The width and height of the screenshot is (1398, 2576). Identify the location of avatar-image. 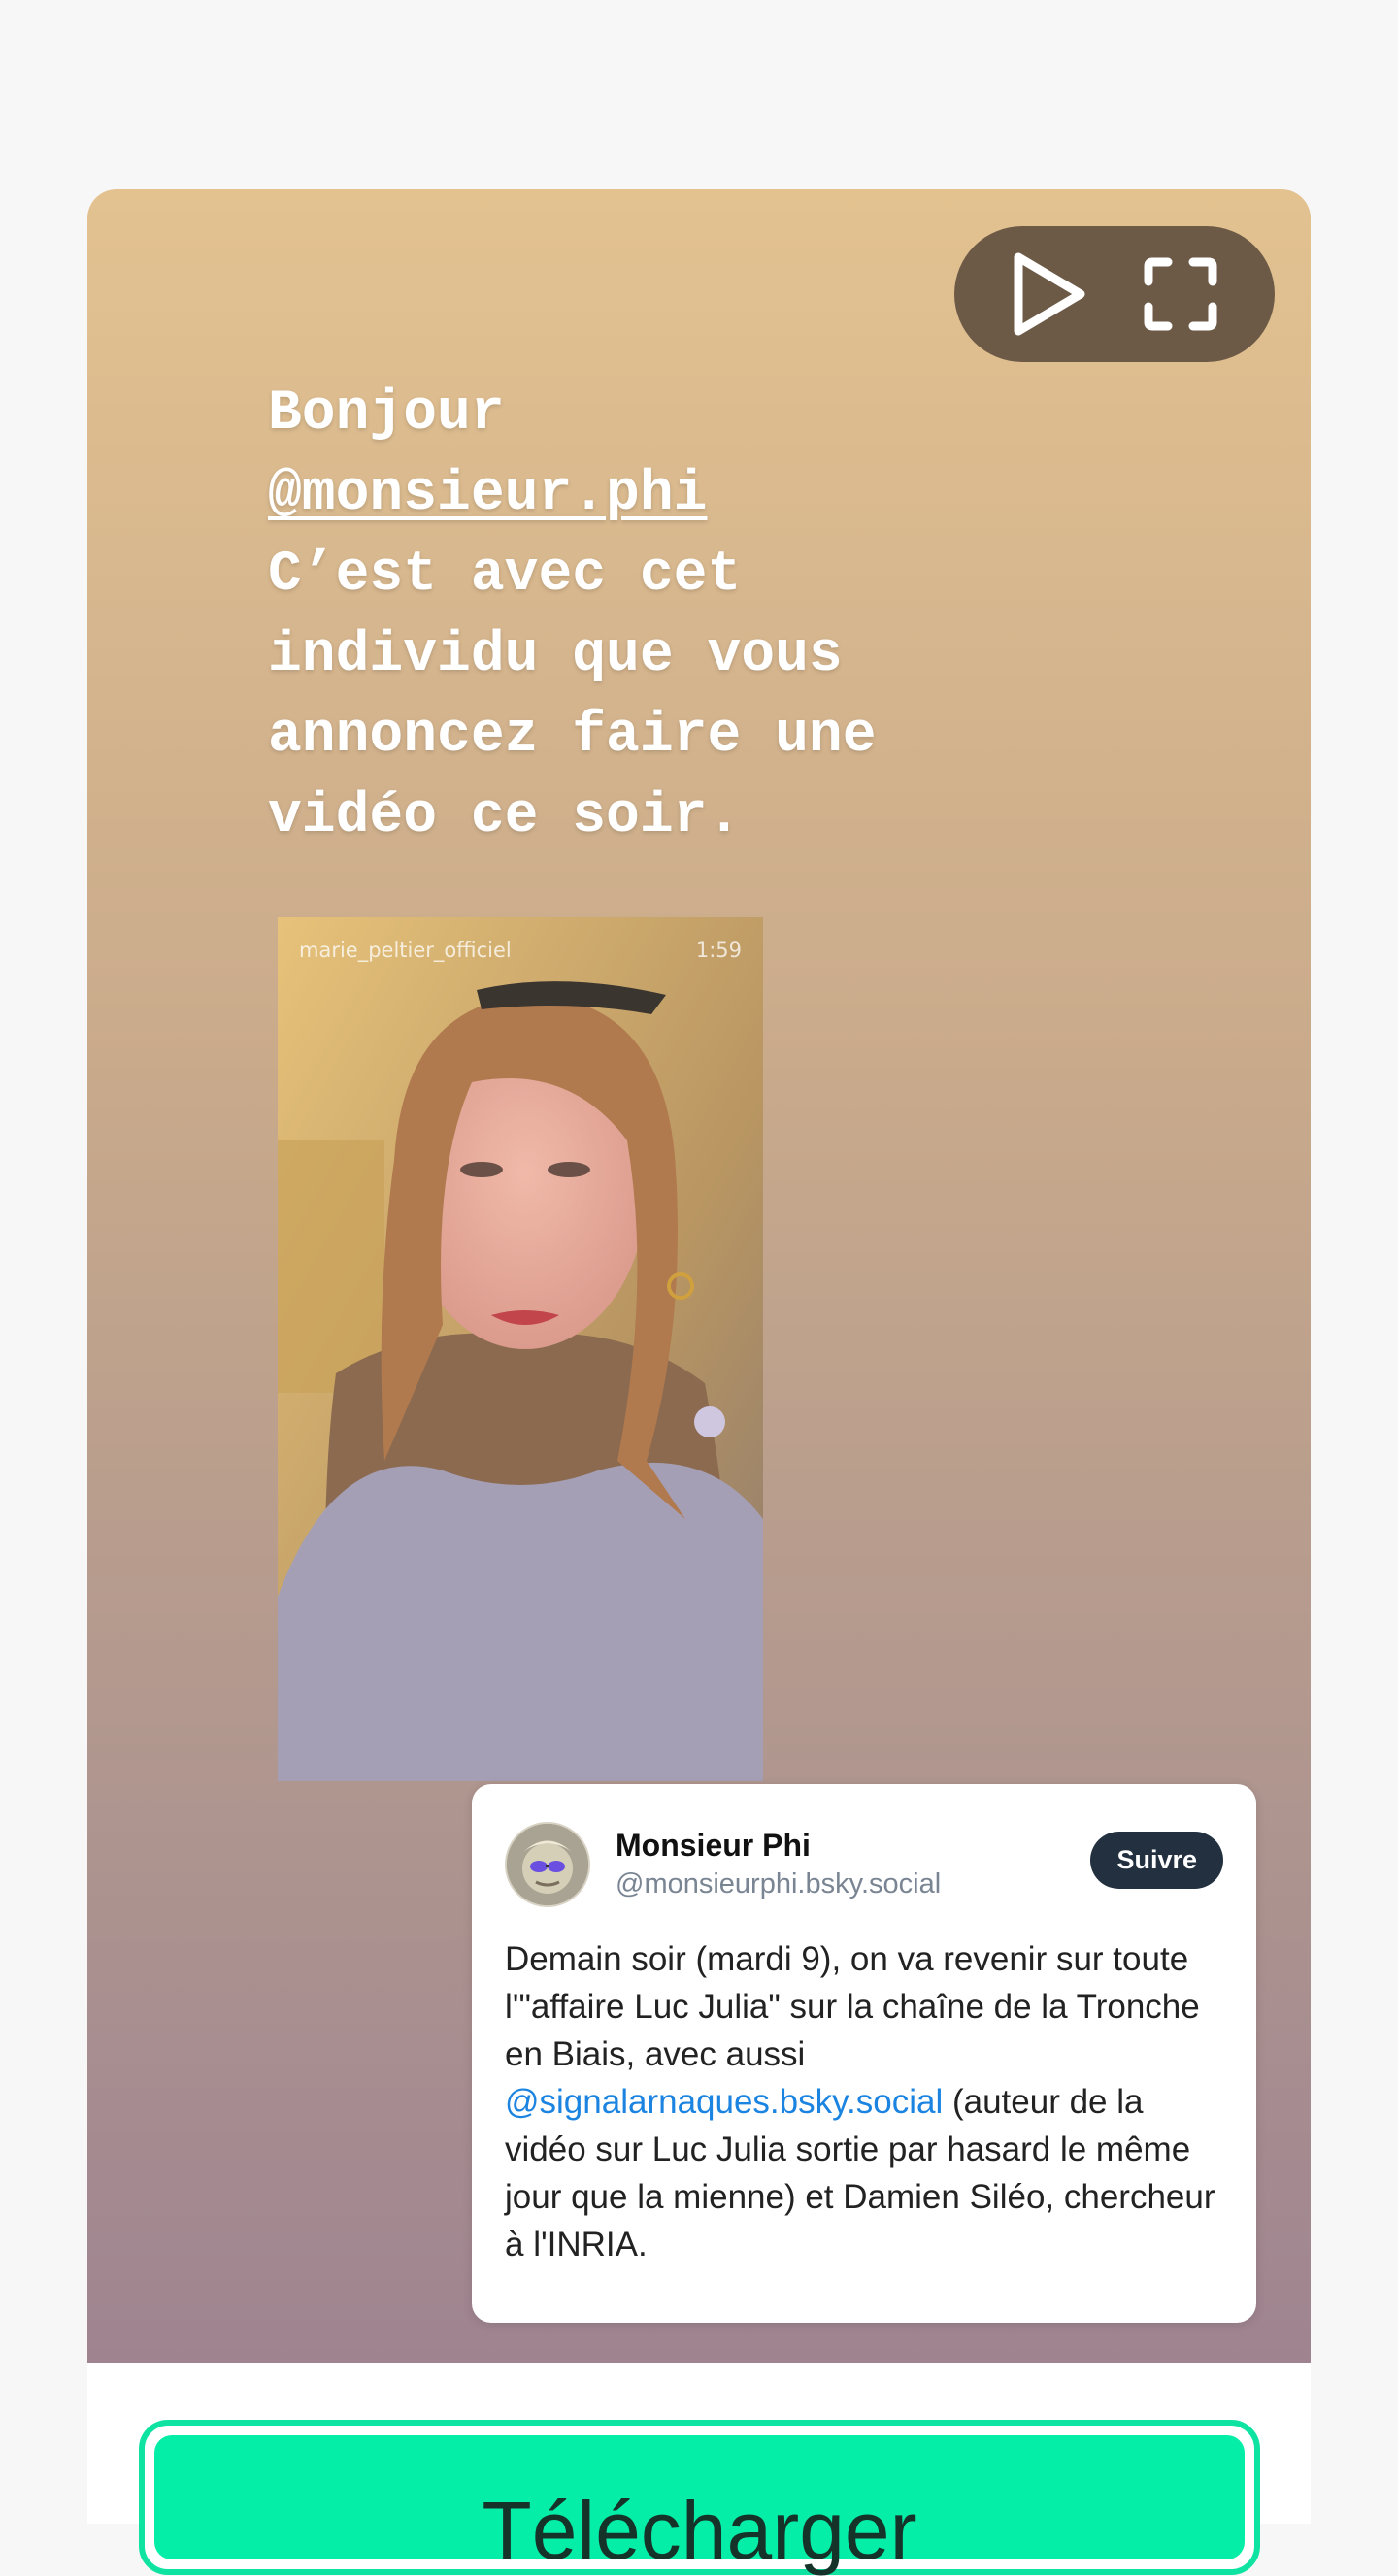
(547, 1864).